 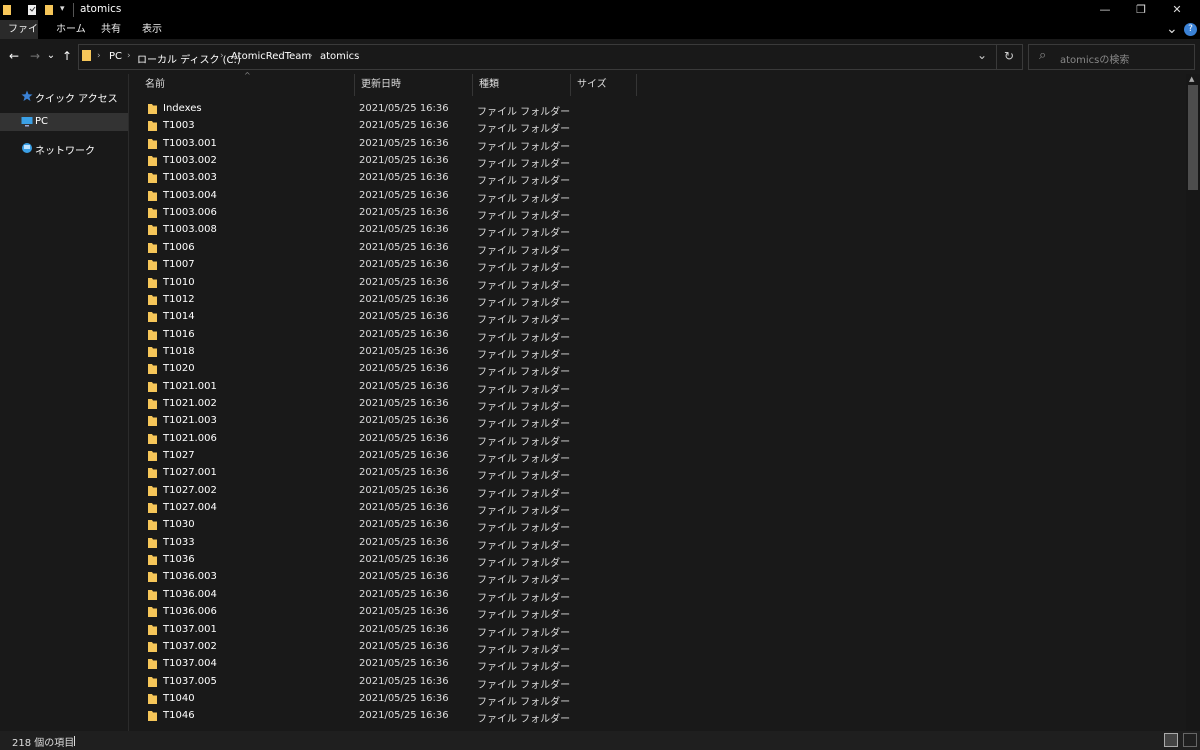 What do you see at coordinates (49, 10) in the screenshot?
I see `new-folder-icon` at bounding box center [49, 10].